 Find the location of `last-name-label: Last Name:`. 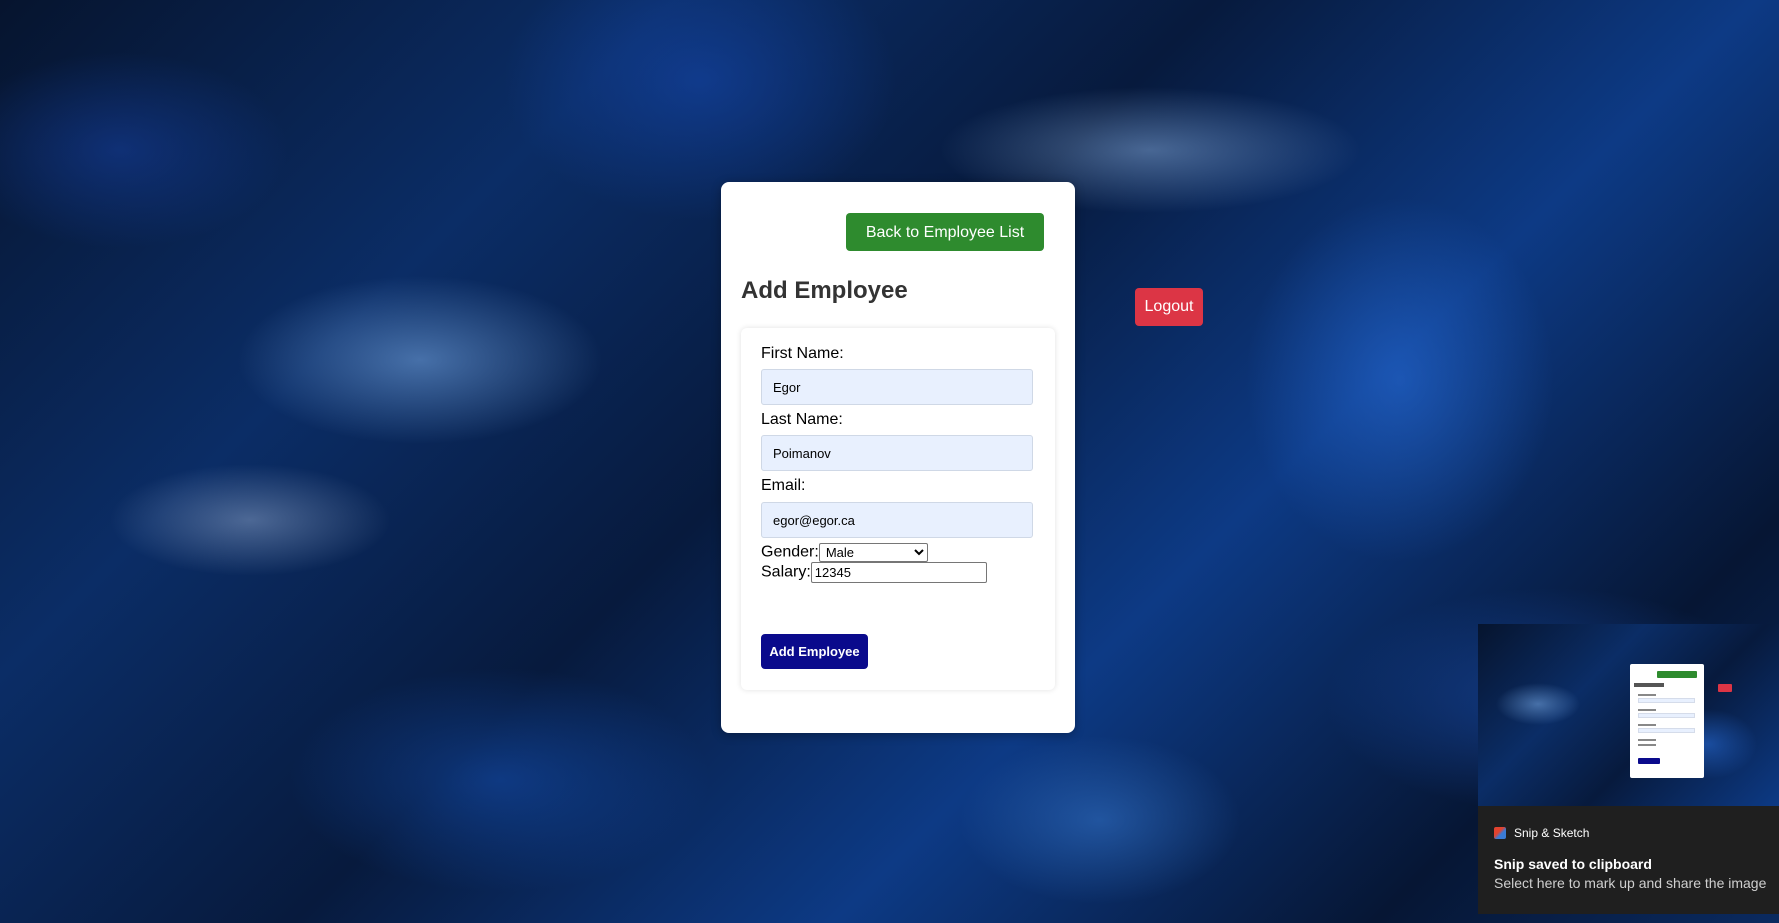

last-name-label: Last Name: is located at coordinates (802, 419).